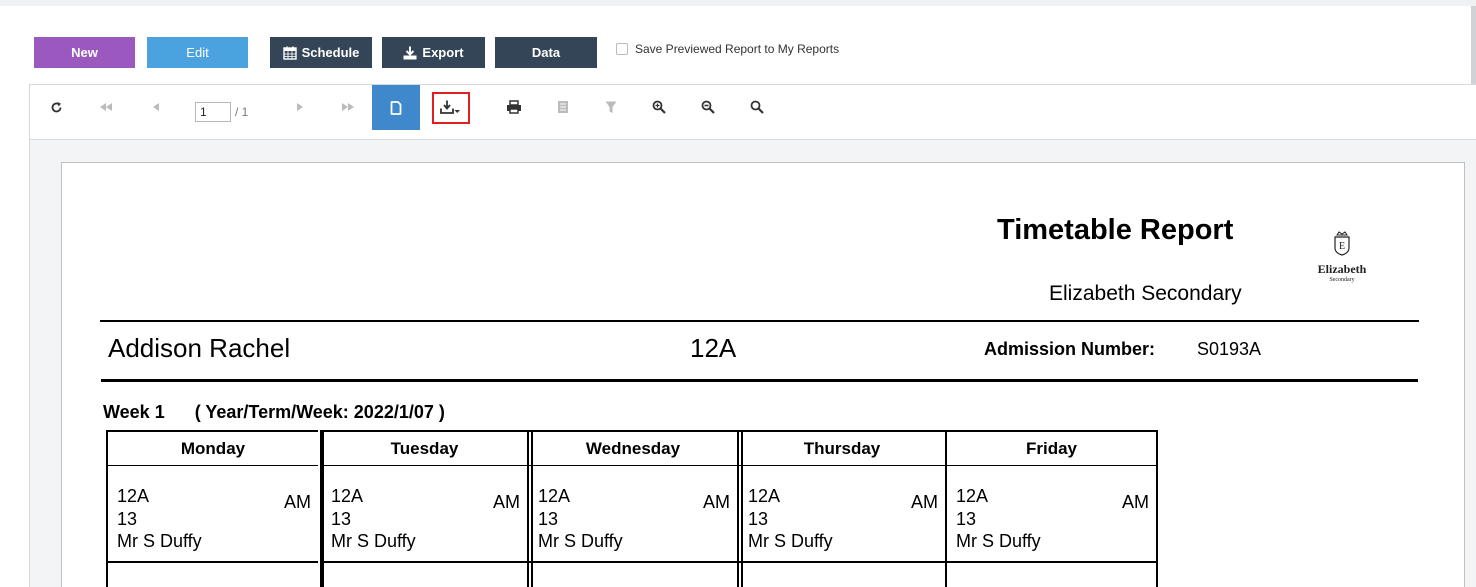 This screenshot has height=587, width=1476. I want to click on admission-value: S0193A, so click(1229, 349).